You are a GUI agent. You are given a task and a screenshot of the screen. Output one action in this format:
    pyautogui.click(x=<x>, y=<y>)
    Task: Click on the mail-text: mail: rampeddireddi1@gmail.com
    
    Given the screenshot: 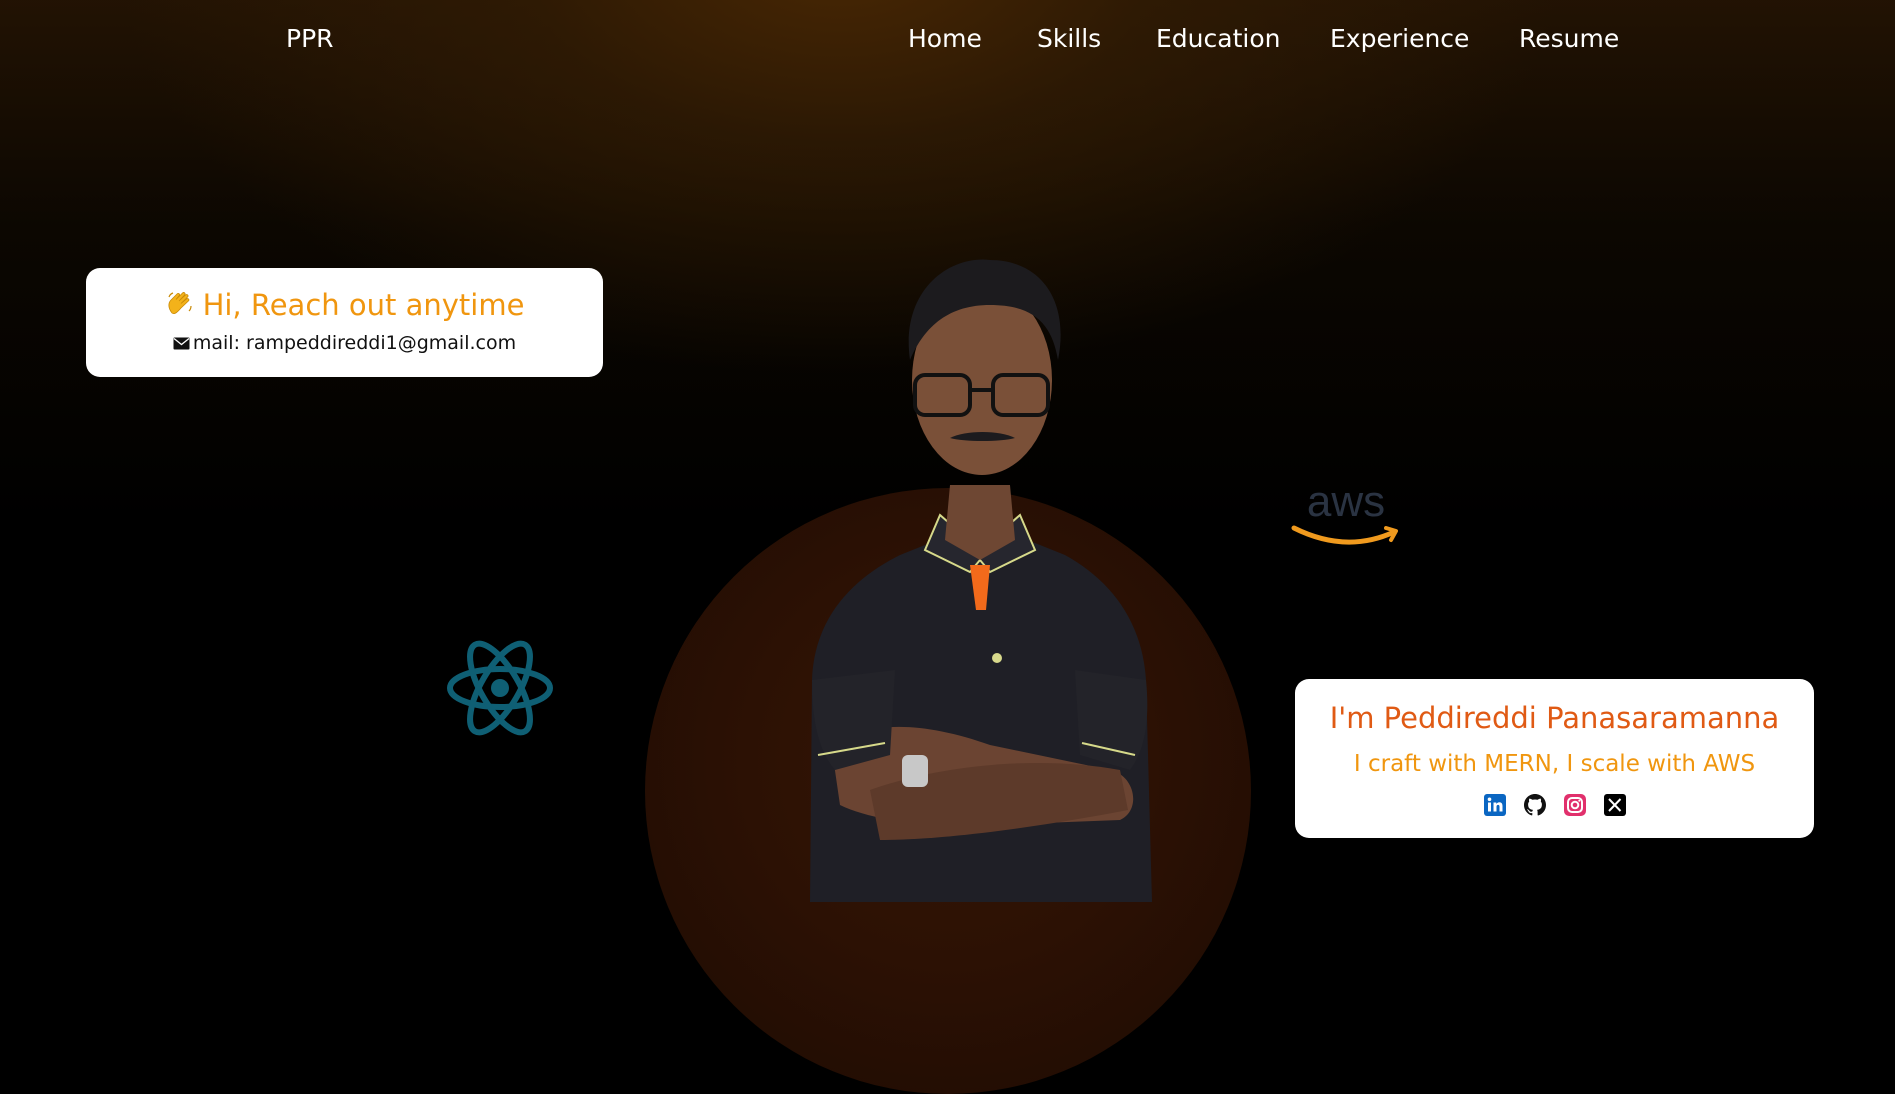 What is the action you would take?
    pyautogui.click(x=354, y=343)
    